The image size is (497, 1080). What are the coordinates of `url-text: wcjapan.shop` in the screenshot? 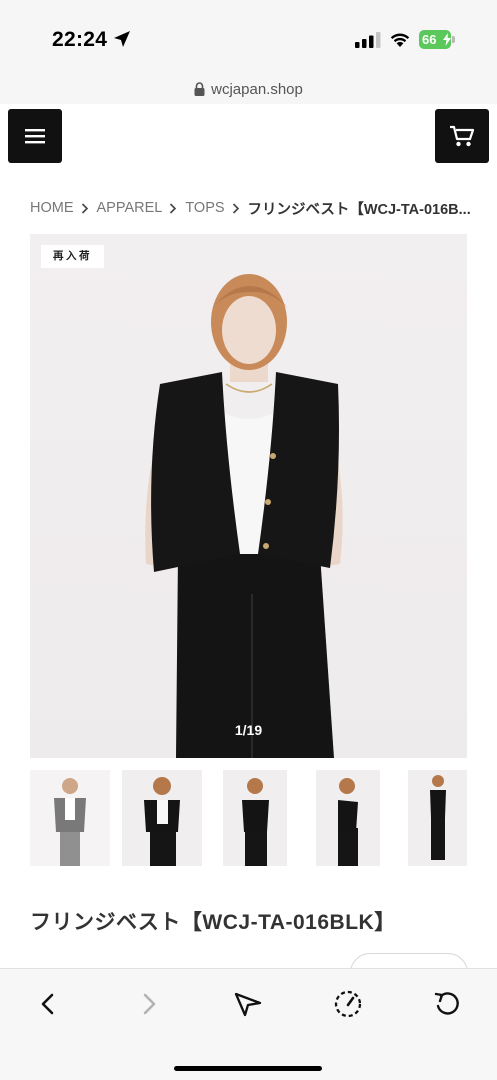 It's located at (257, 89).